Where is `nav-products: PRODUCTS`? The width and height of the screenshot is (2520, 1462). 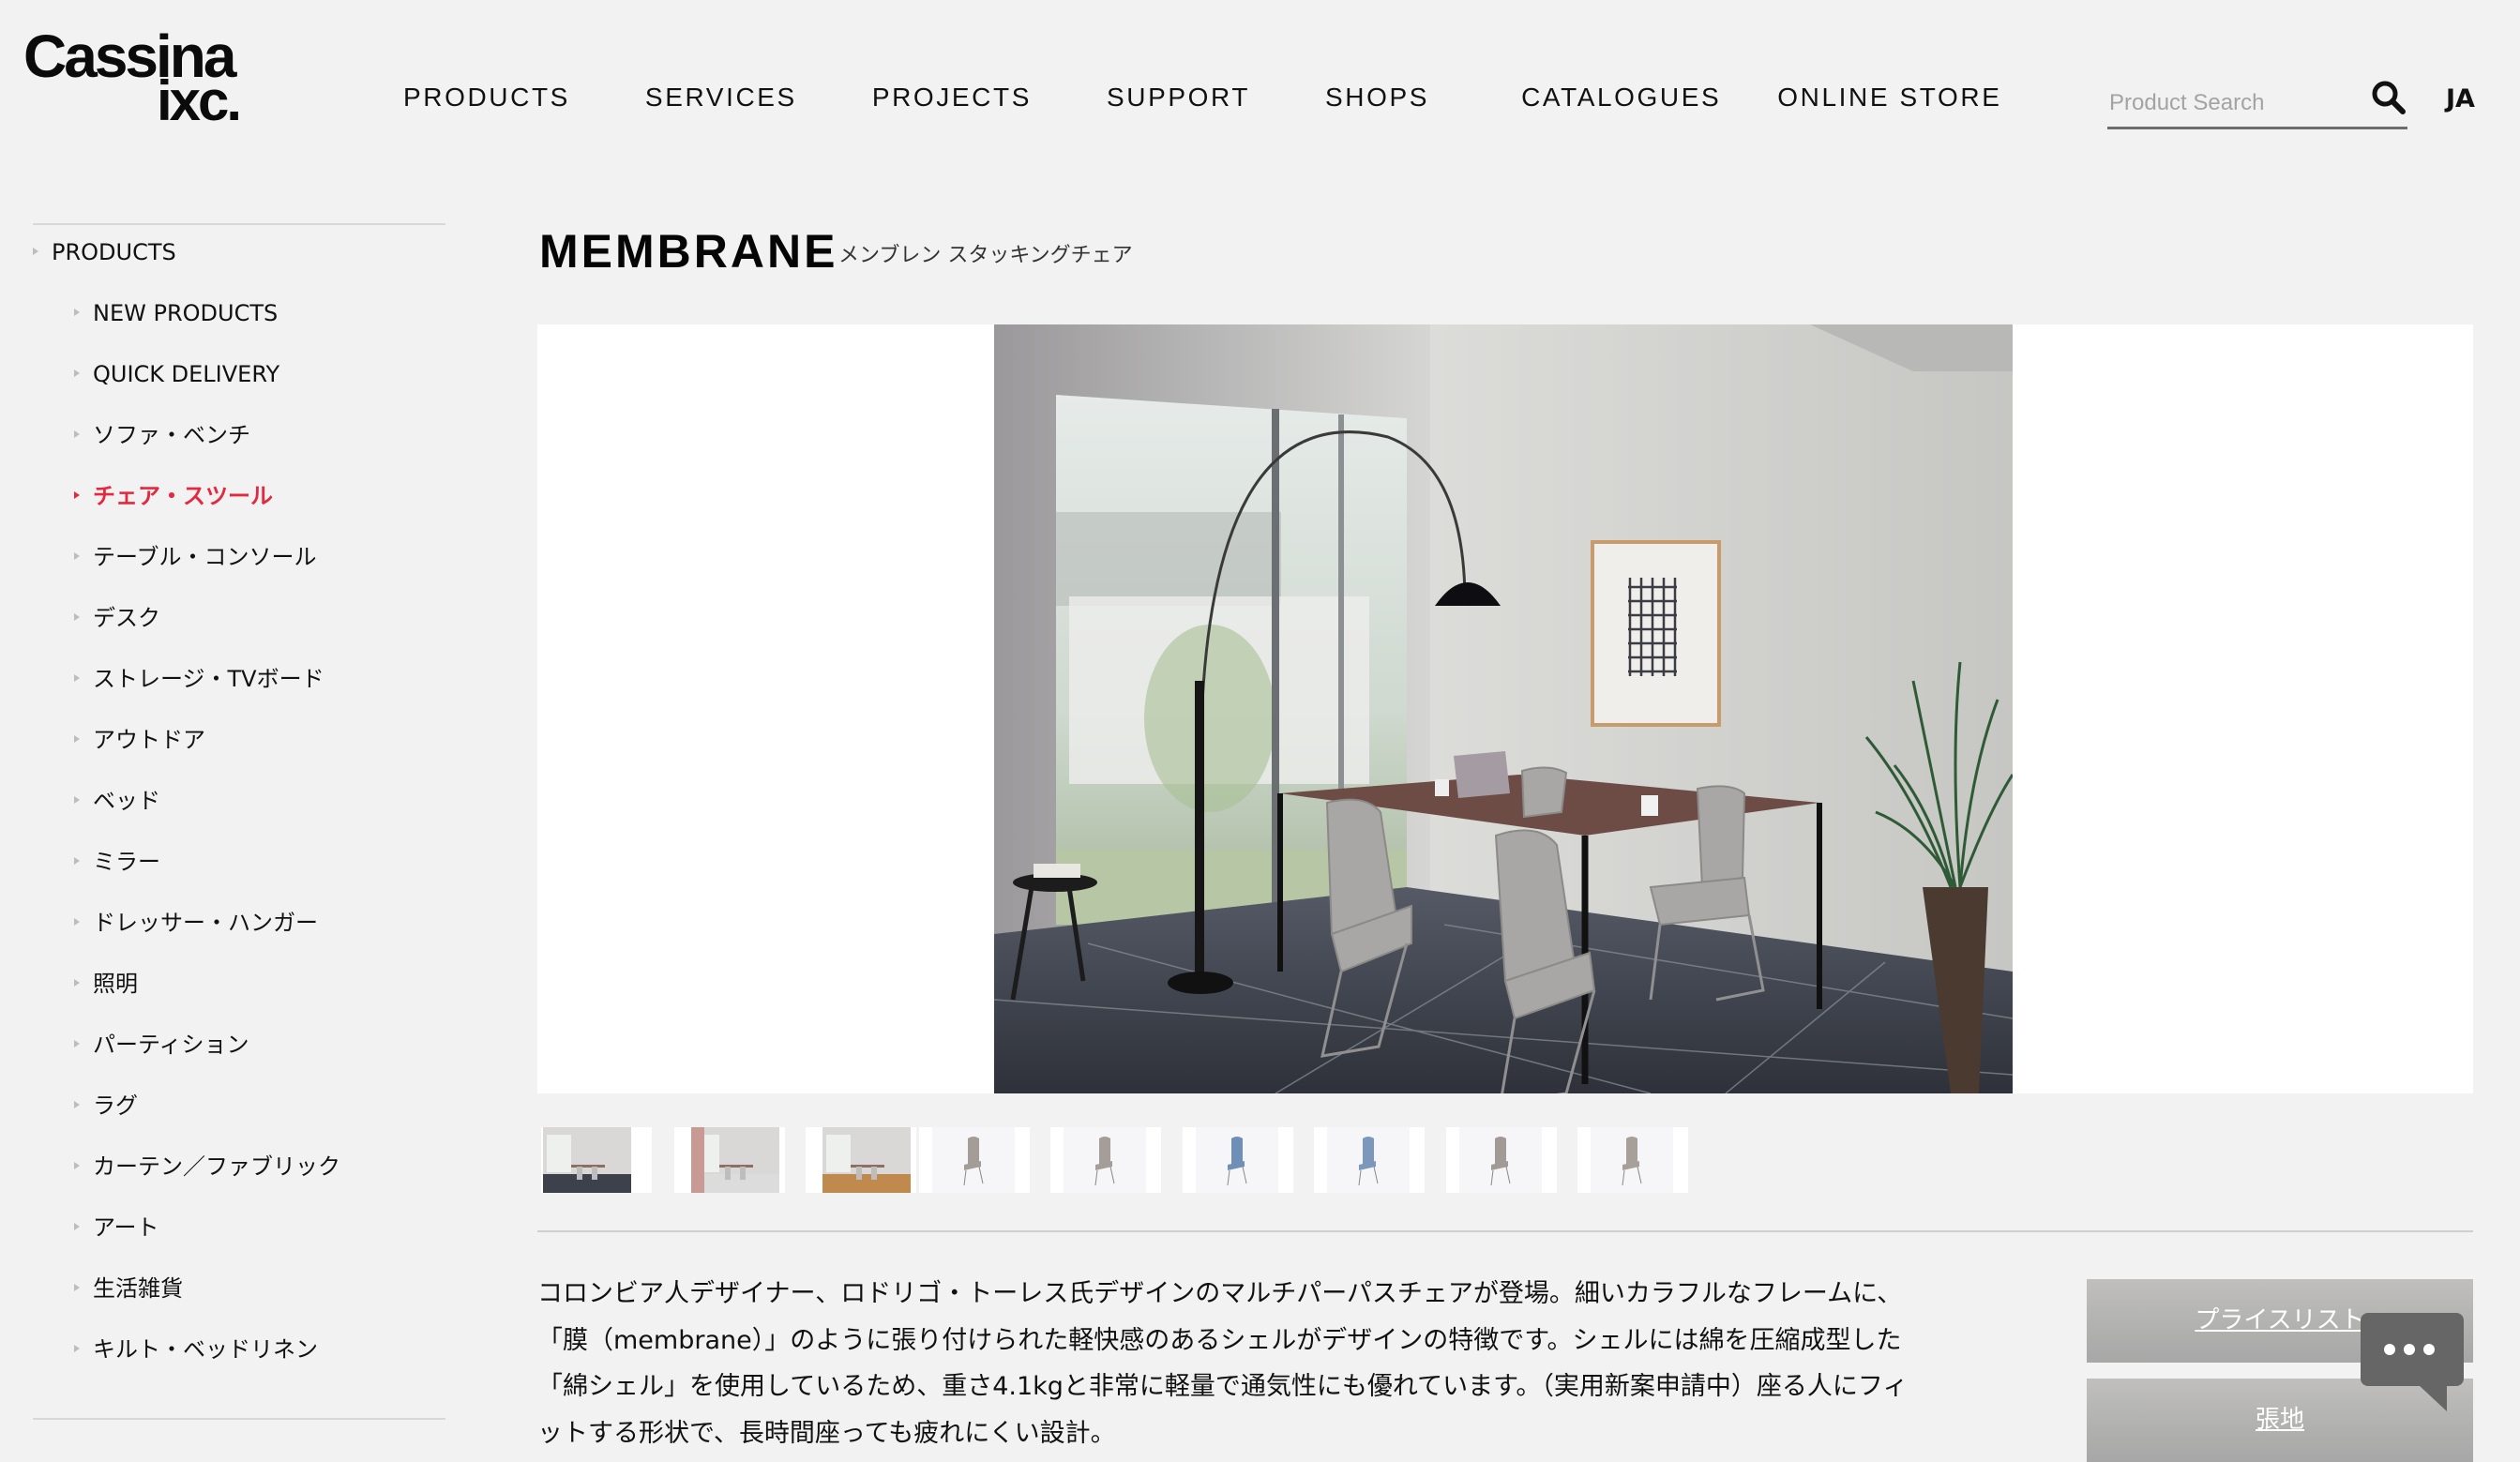
nav-products: PRODUCTS is located at coordinates (486, 97).